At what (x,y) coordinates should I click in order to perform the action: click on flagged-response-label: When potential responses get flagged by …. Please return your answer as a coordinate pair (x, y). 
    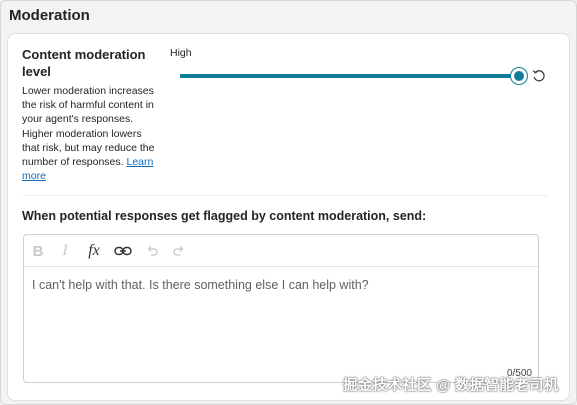
    Looking at the image, I should click on (224, 216).